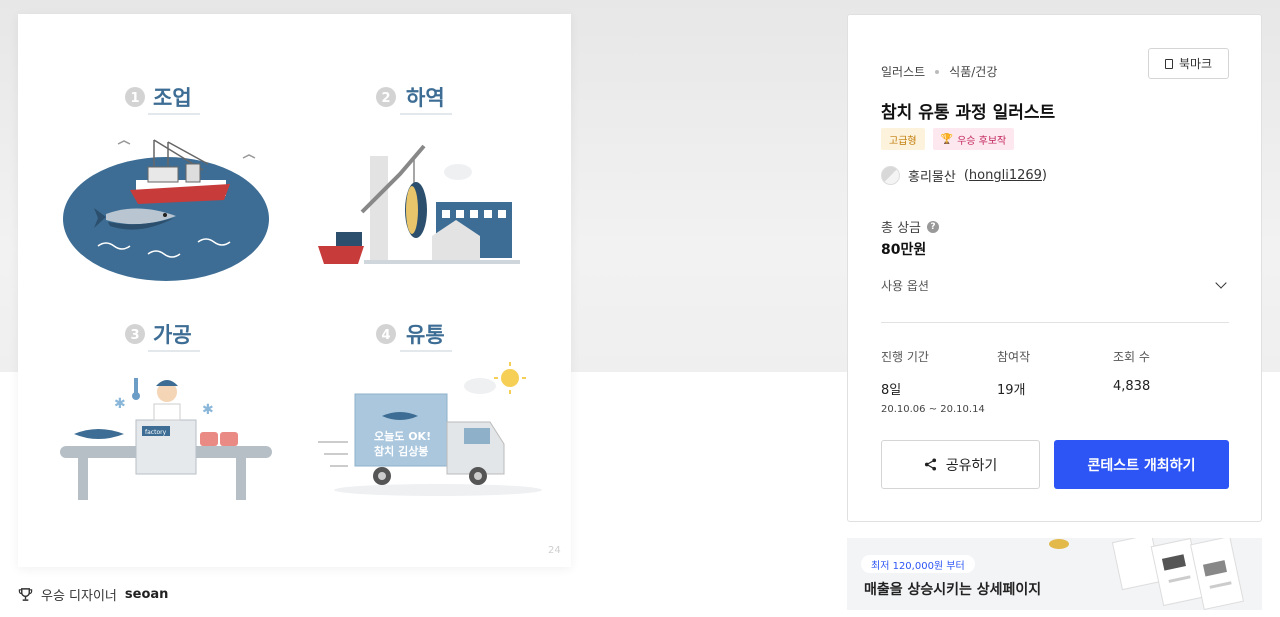  What do you see at coordinates (901, 228) in the screenshot?
I see `prize-label: 총 상금` at bounding box center [901, 228].